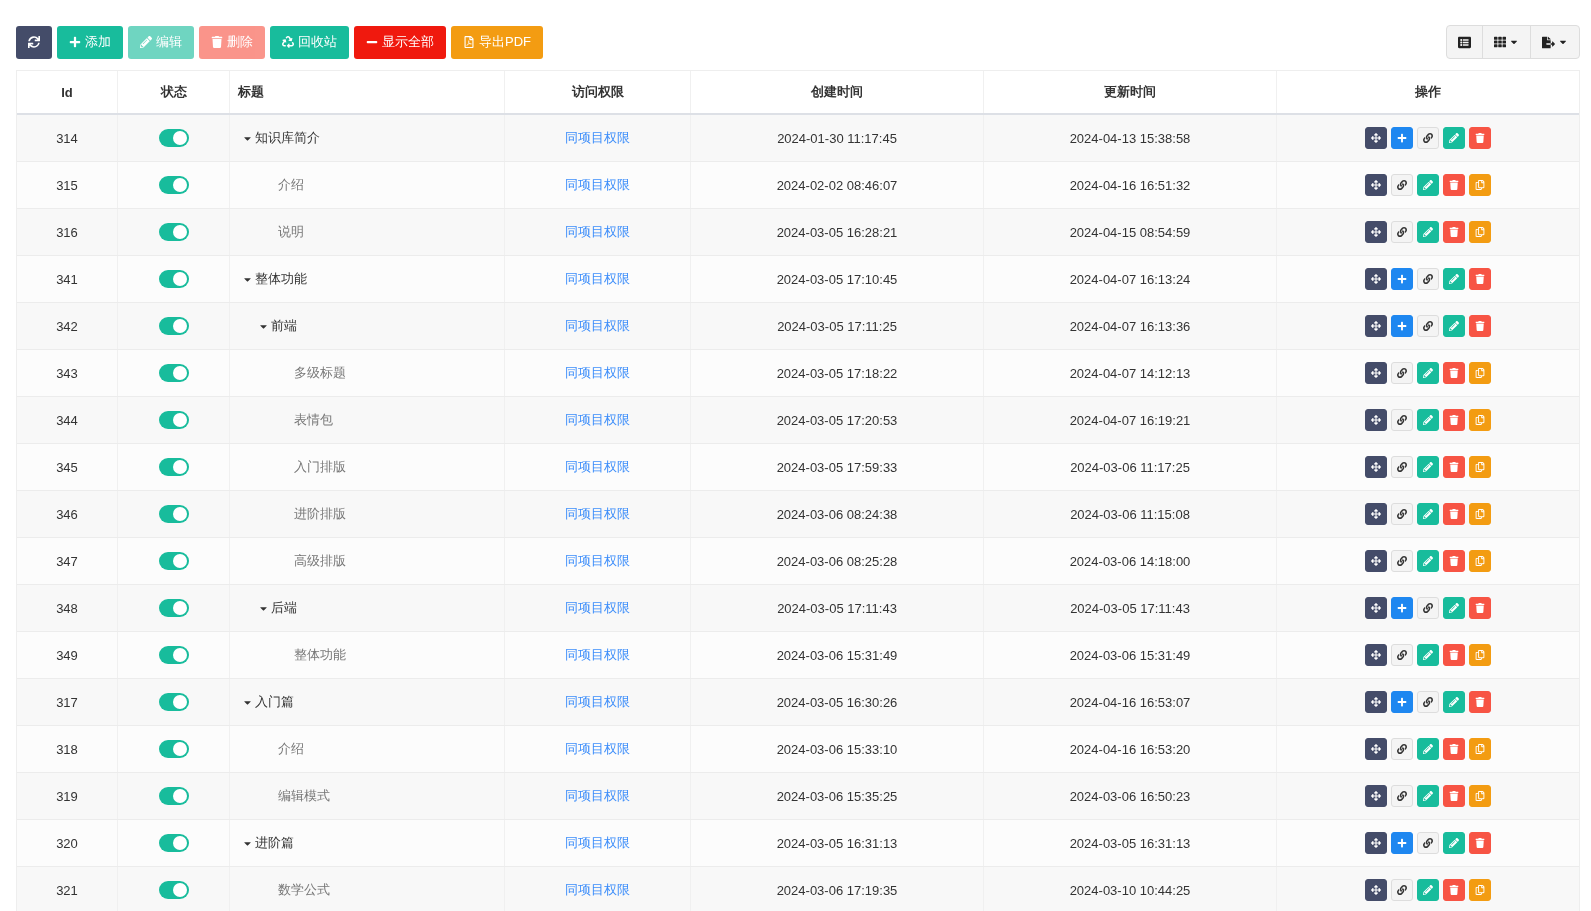 This screenshot has height=911, width=1591. Describe the element at coordinates (34, 42) in the screenshot. I see `refresh-button` at that location.